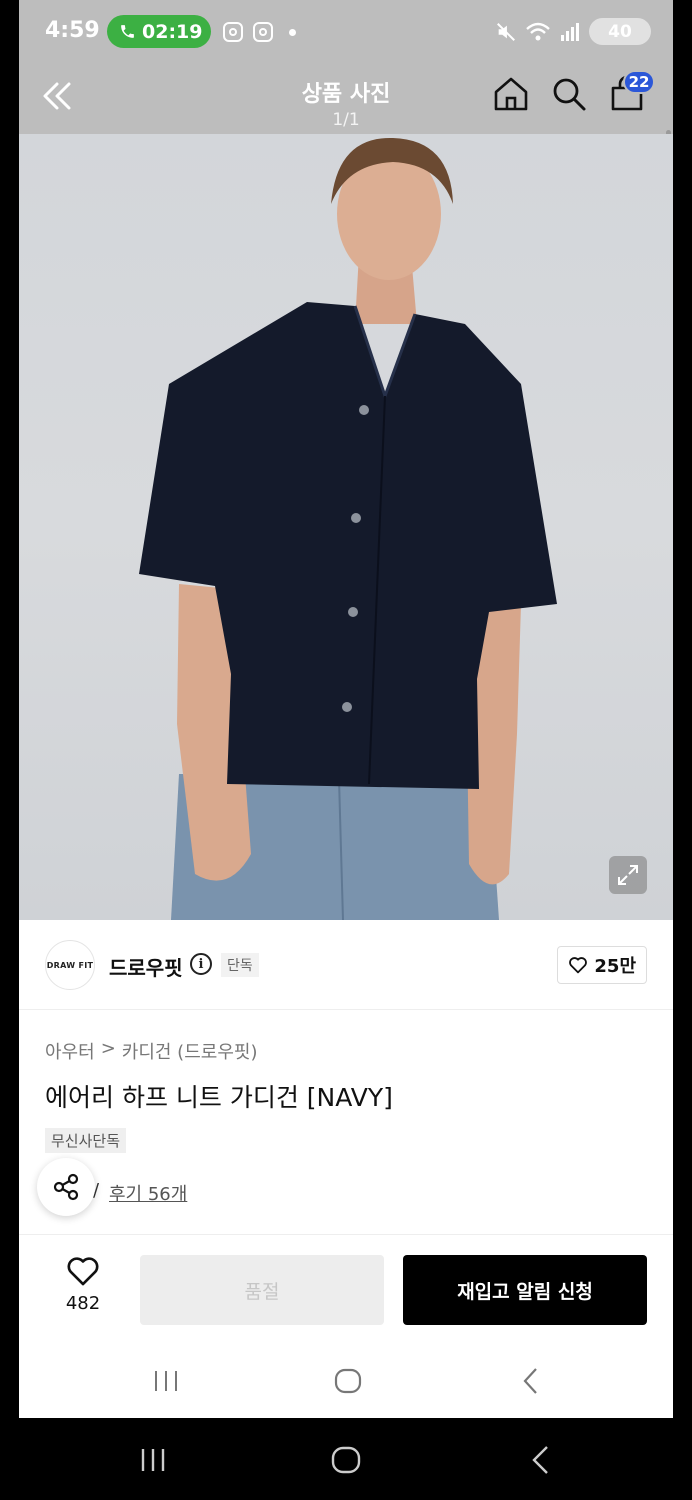 The height and width of the screenshot is (1500, 692). What do you see at coordinates (570, 31) in the screenshot?
I see `signal-icon` at bounding box center [570, 31].